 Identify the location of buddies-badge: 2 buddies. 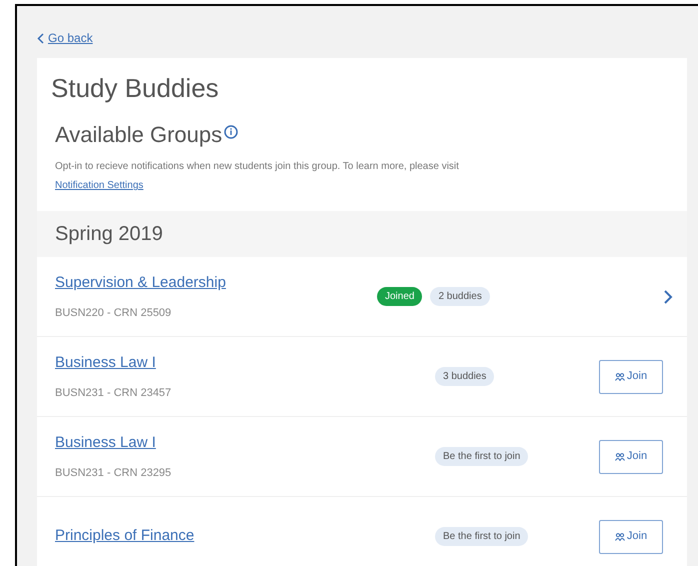
(460, 296).